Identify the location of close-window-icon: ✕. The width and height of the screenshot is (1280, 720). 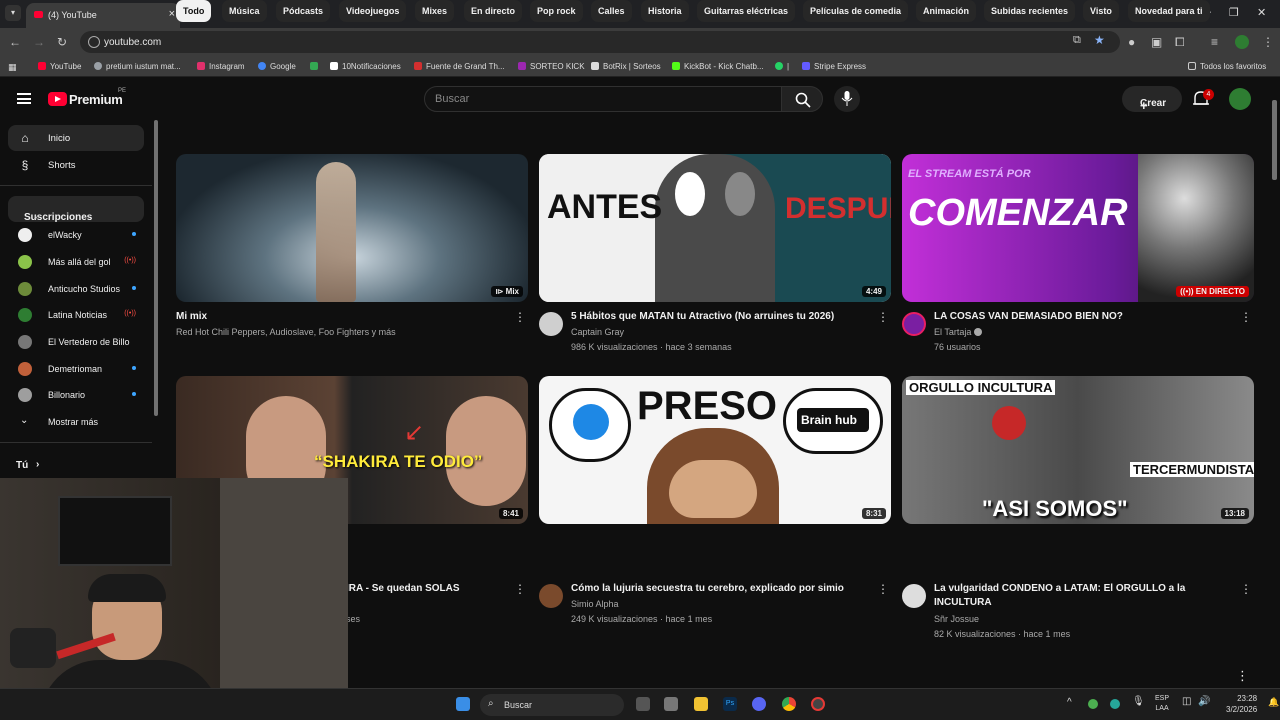
(1261, 12).